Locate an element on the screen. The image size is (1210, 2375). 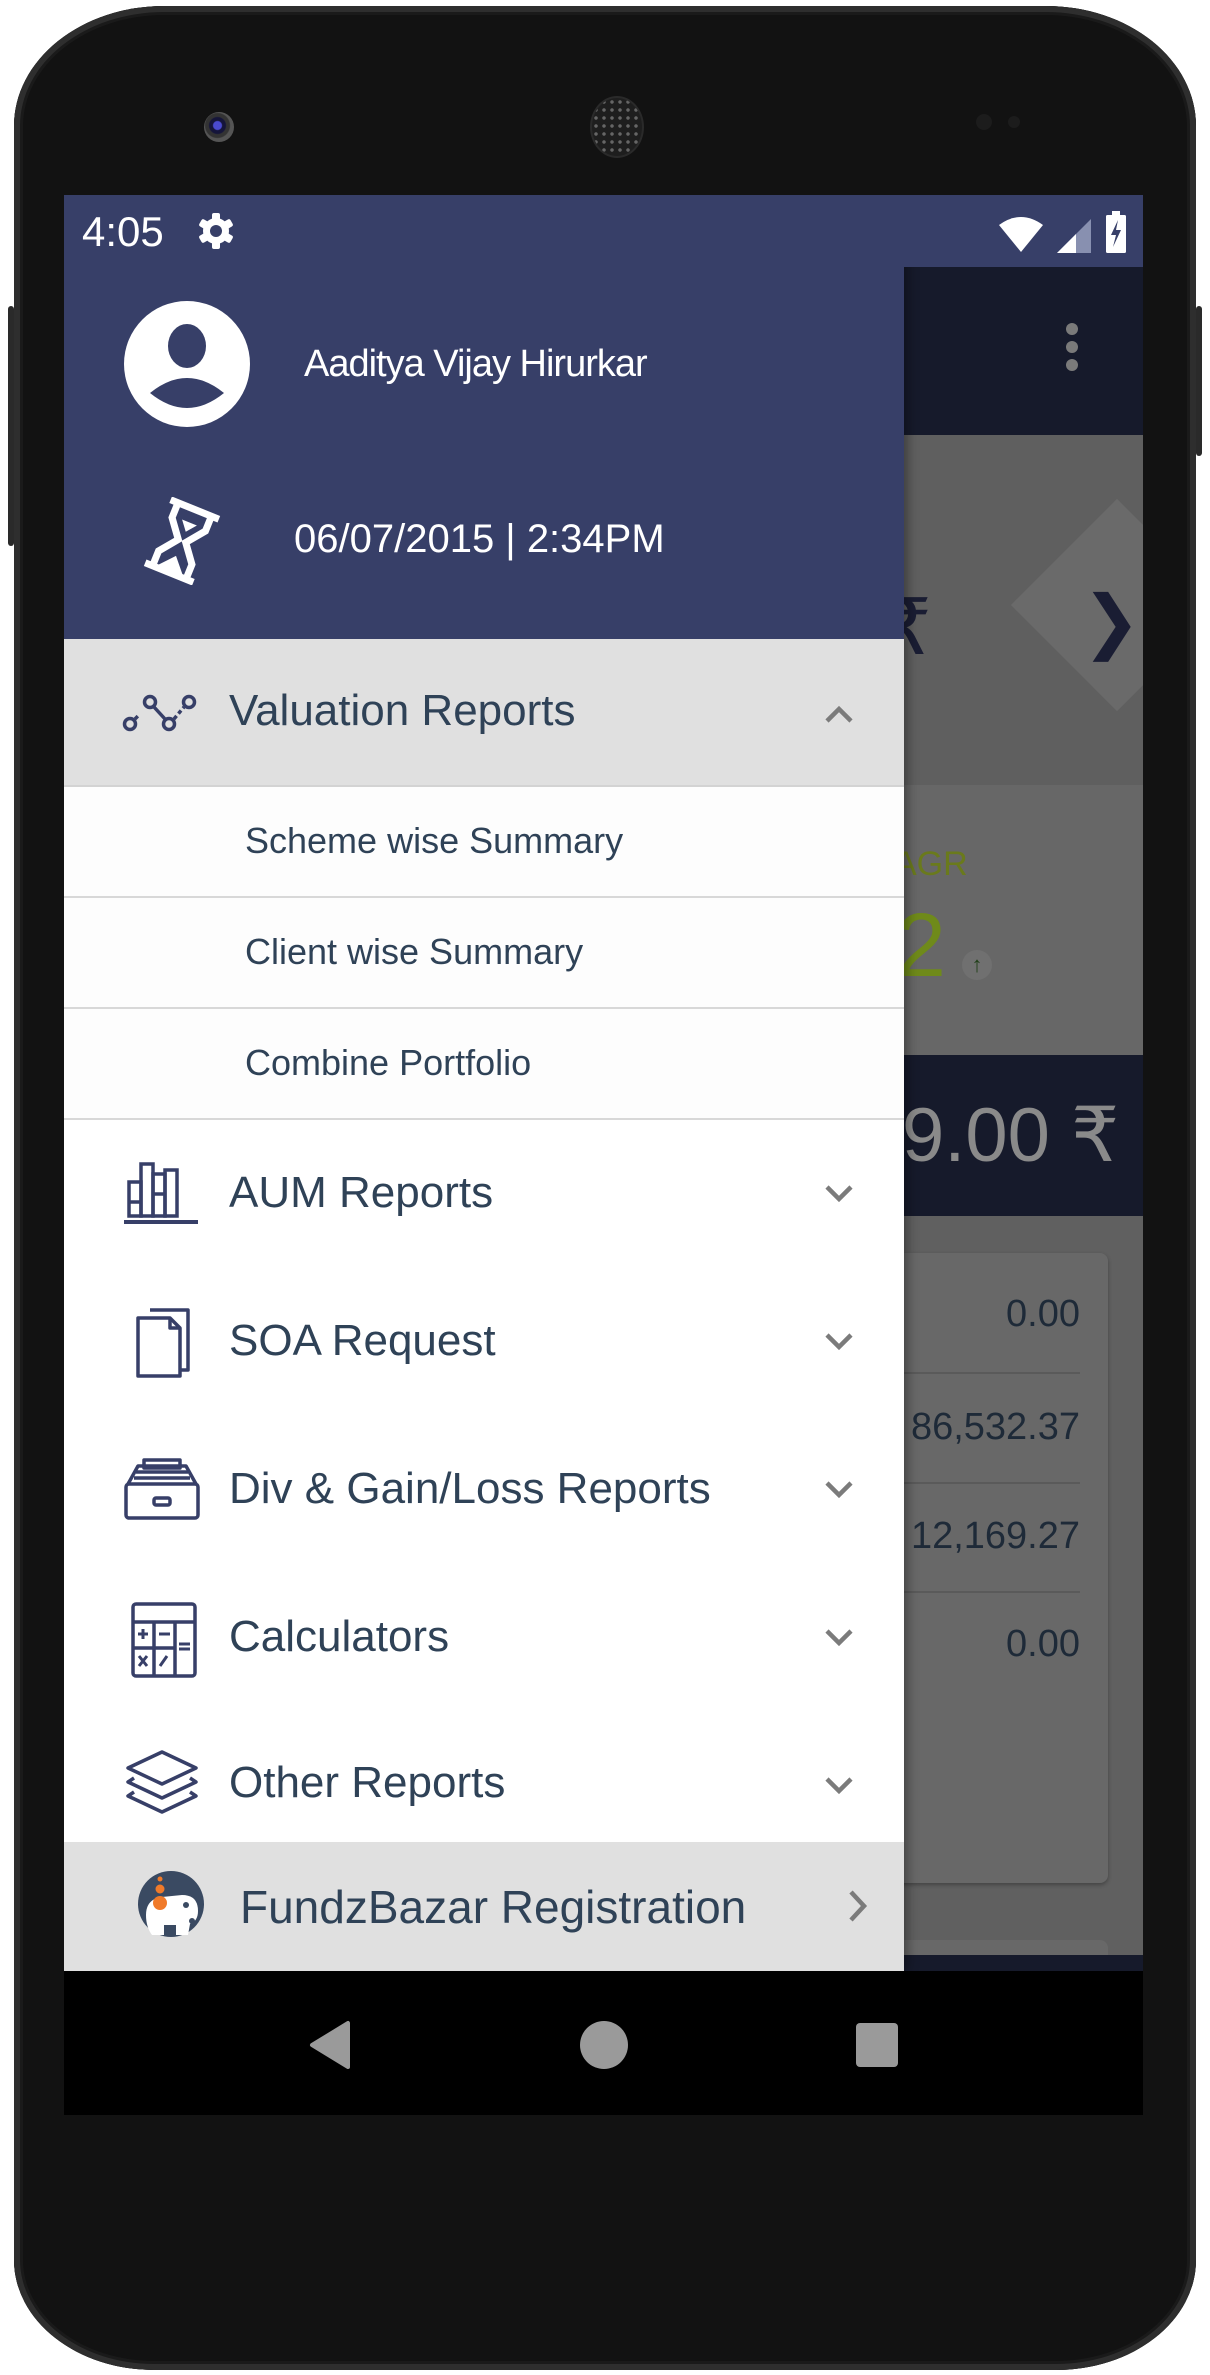
user-name: Aaditya Vijay Hirurkar is located at coordinates (476, 364).